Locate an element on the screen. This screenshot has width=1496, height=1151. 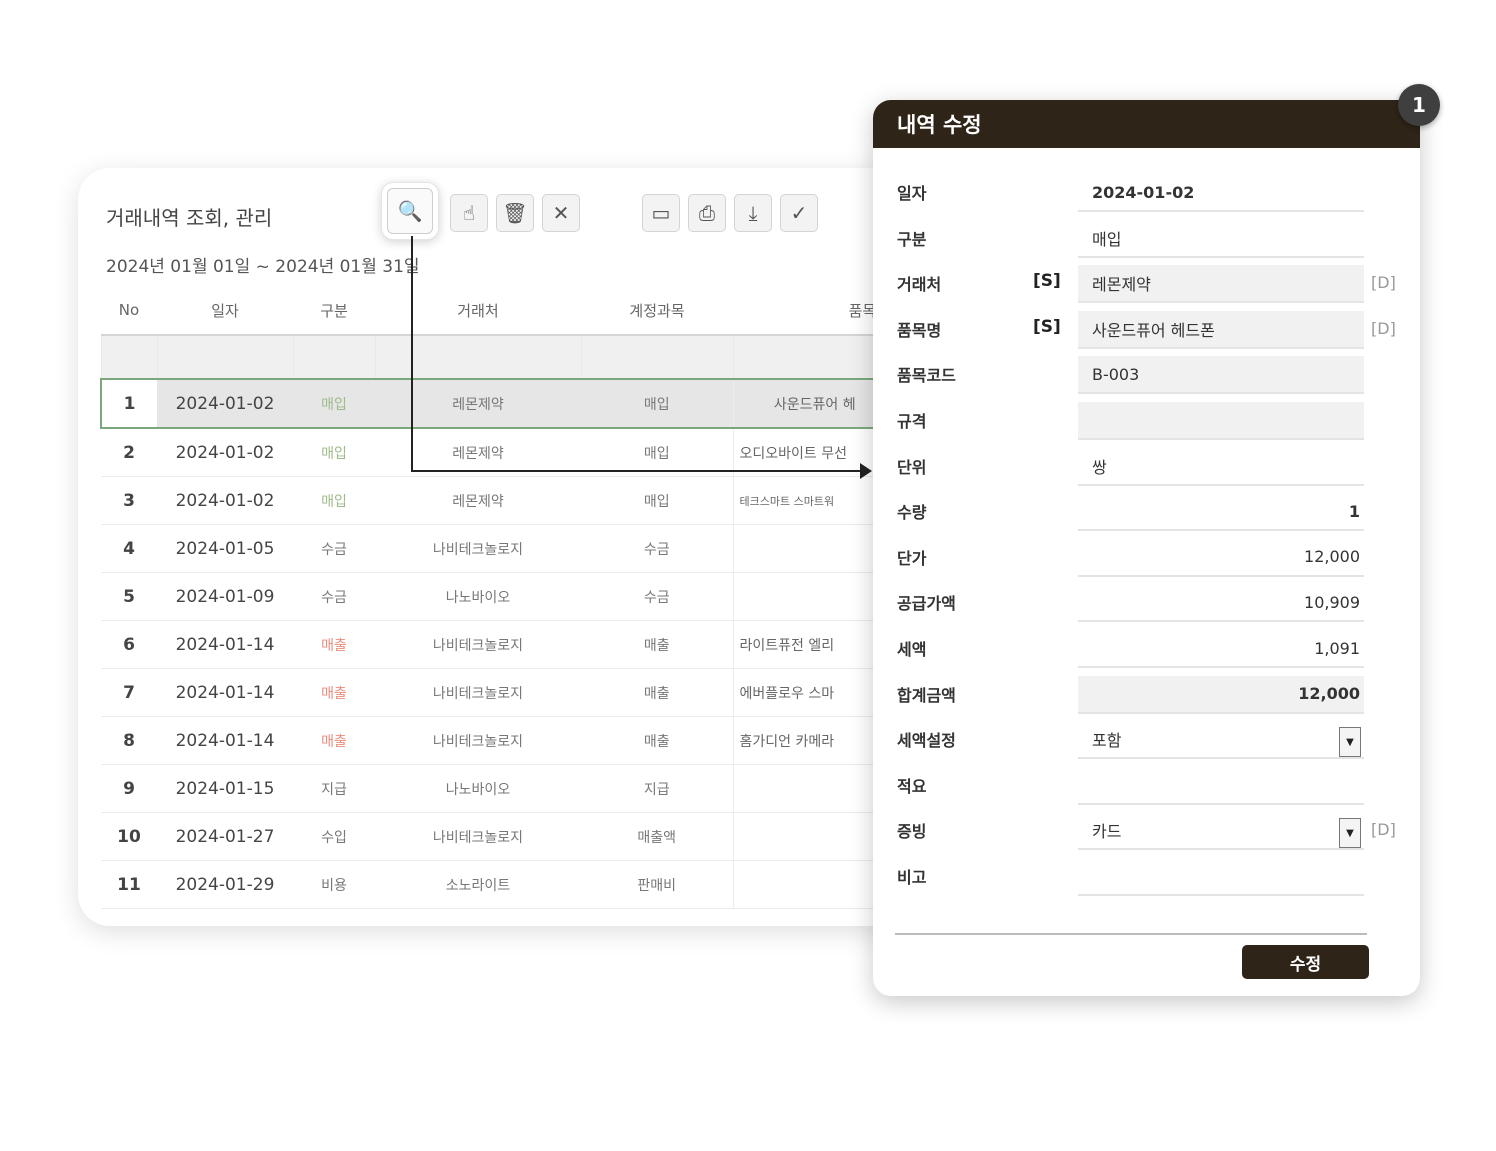
download-icon: ⤓ is located at coordinates (753, 213).